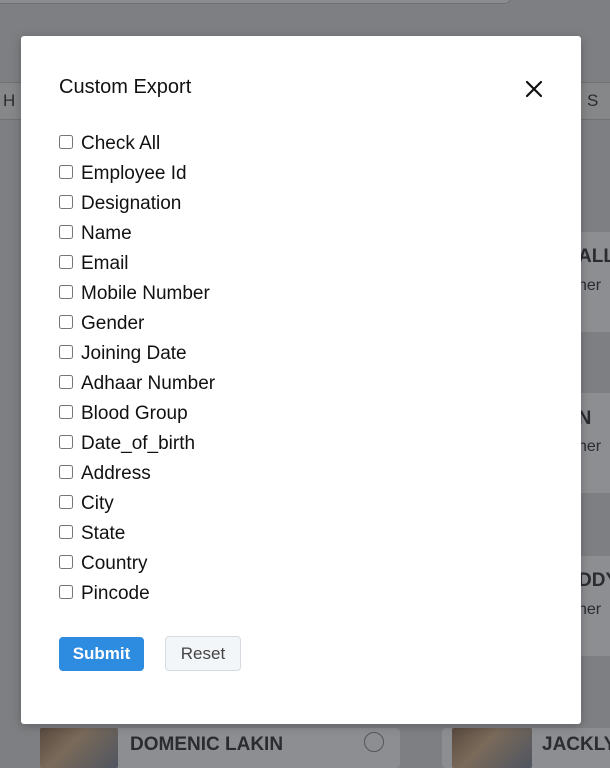  Describe the element at coordinates (148, 383) in the screenshot. I see `option-label: Adhaar Number` at that location.